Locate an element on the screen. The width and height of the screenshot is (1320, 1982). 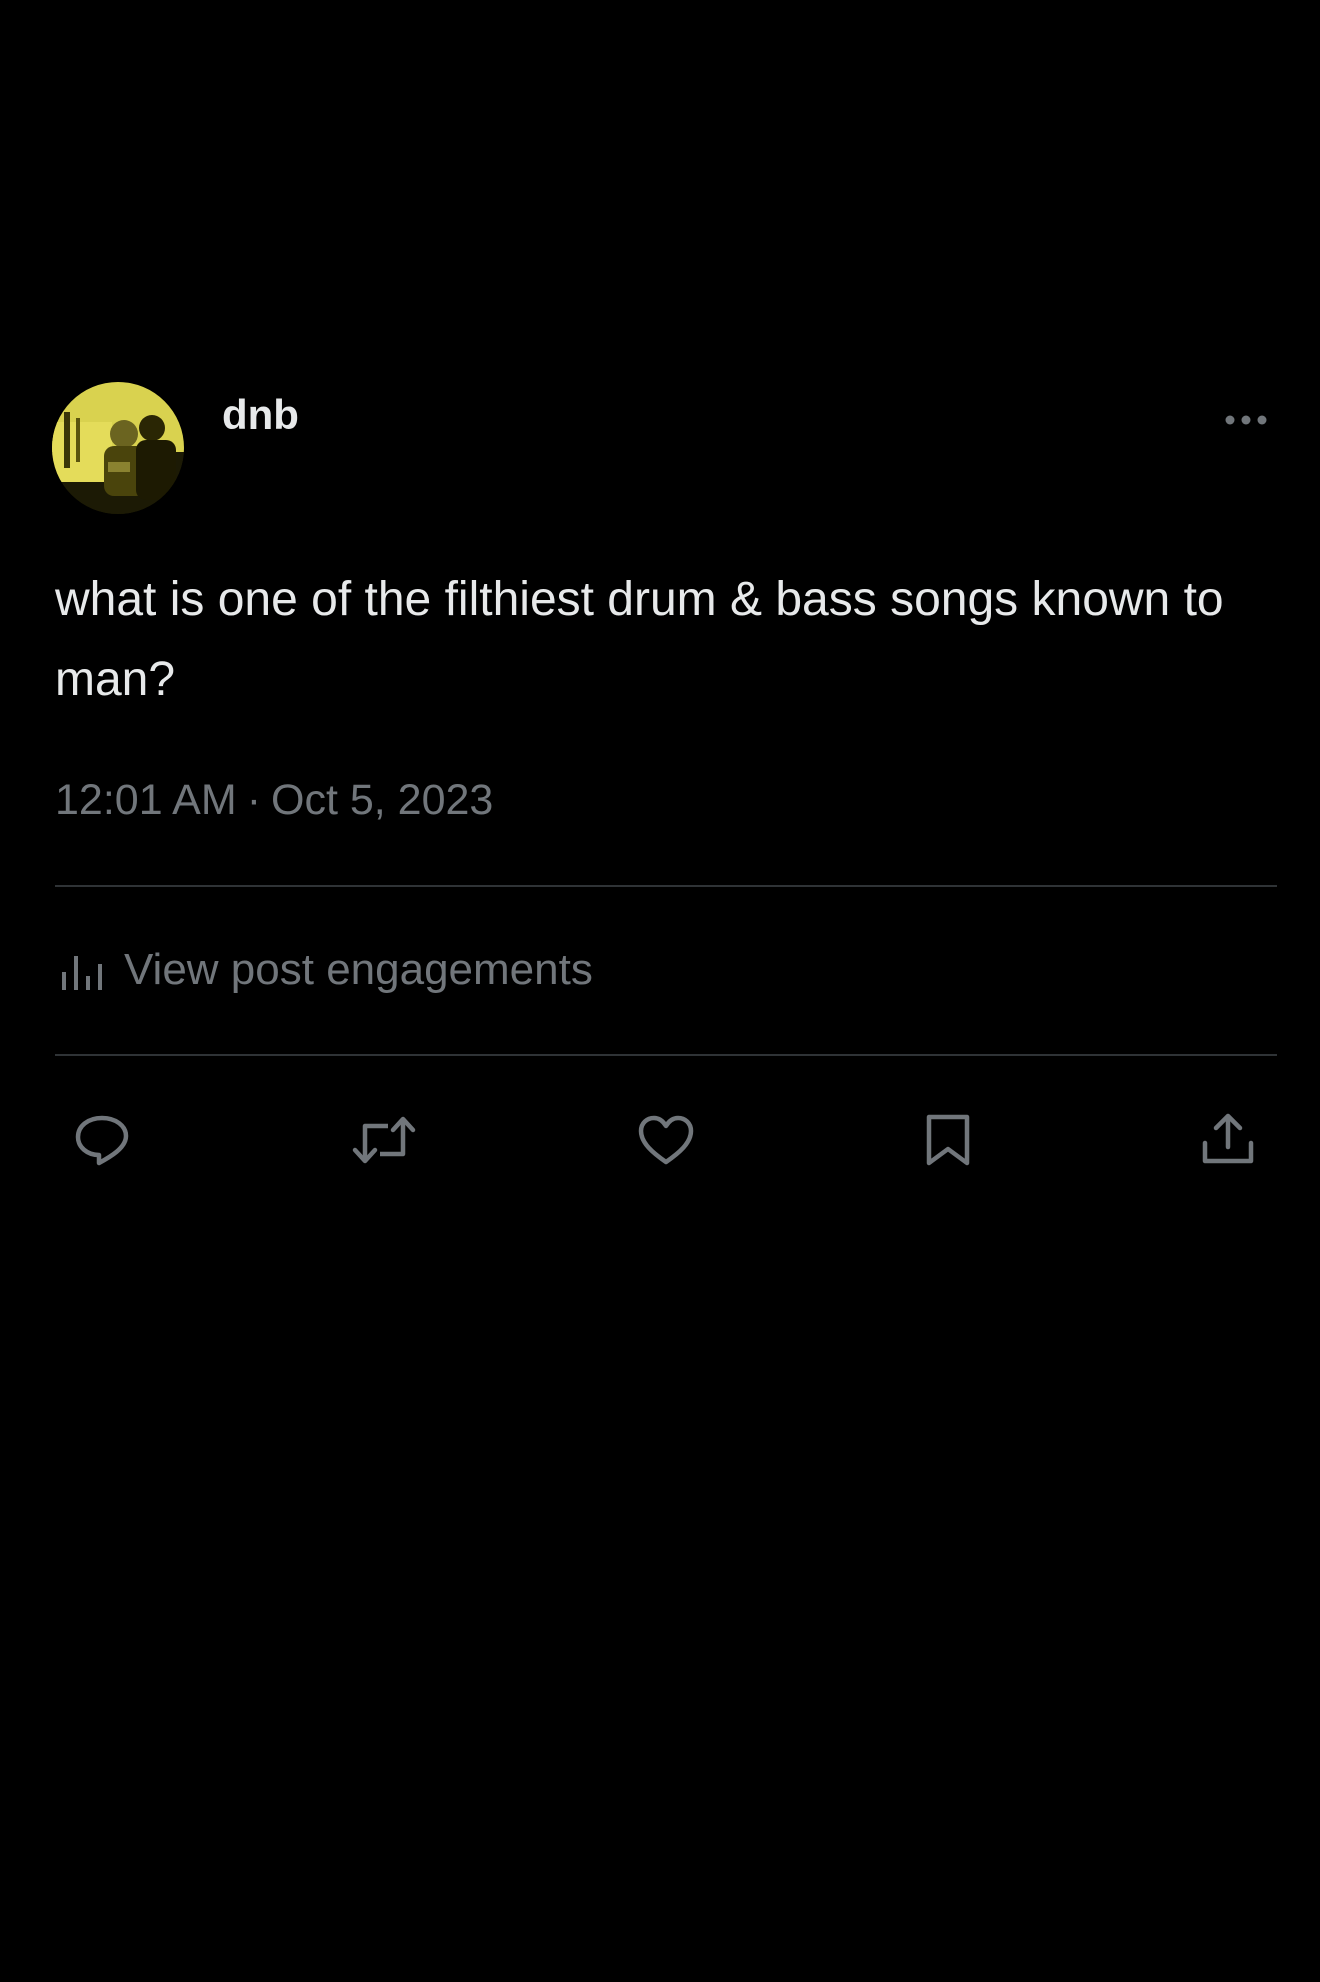
analytics-icon is located at coordinates (82, 973).